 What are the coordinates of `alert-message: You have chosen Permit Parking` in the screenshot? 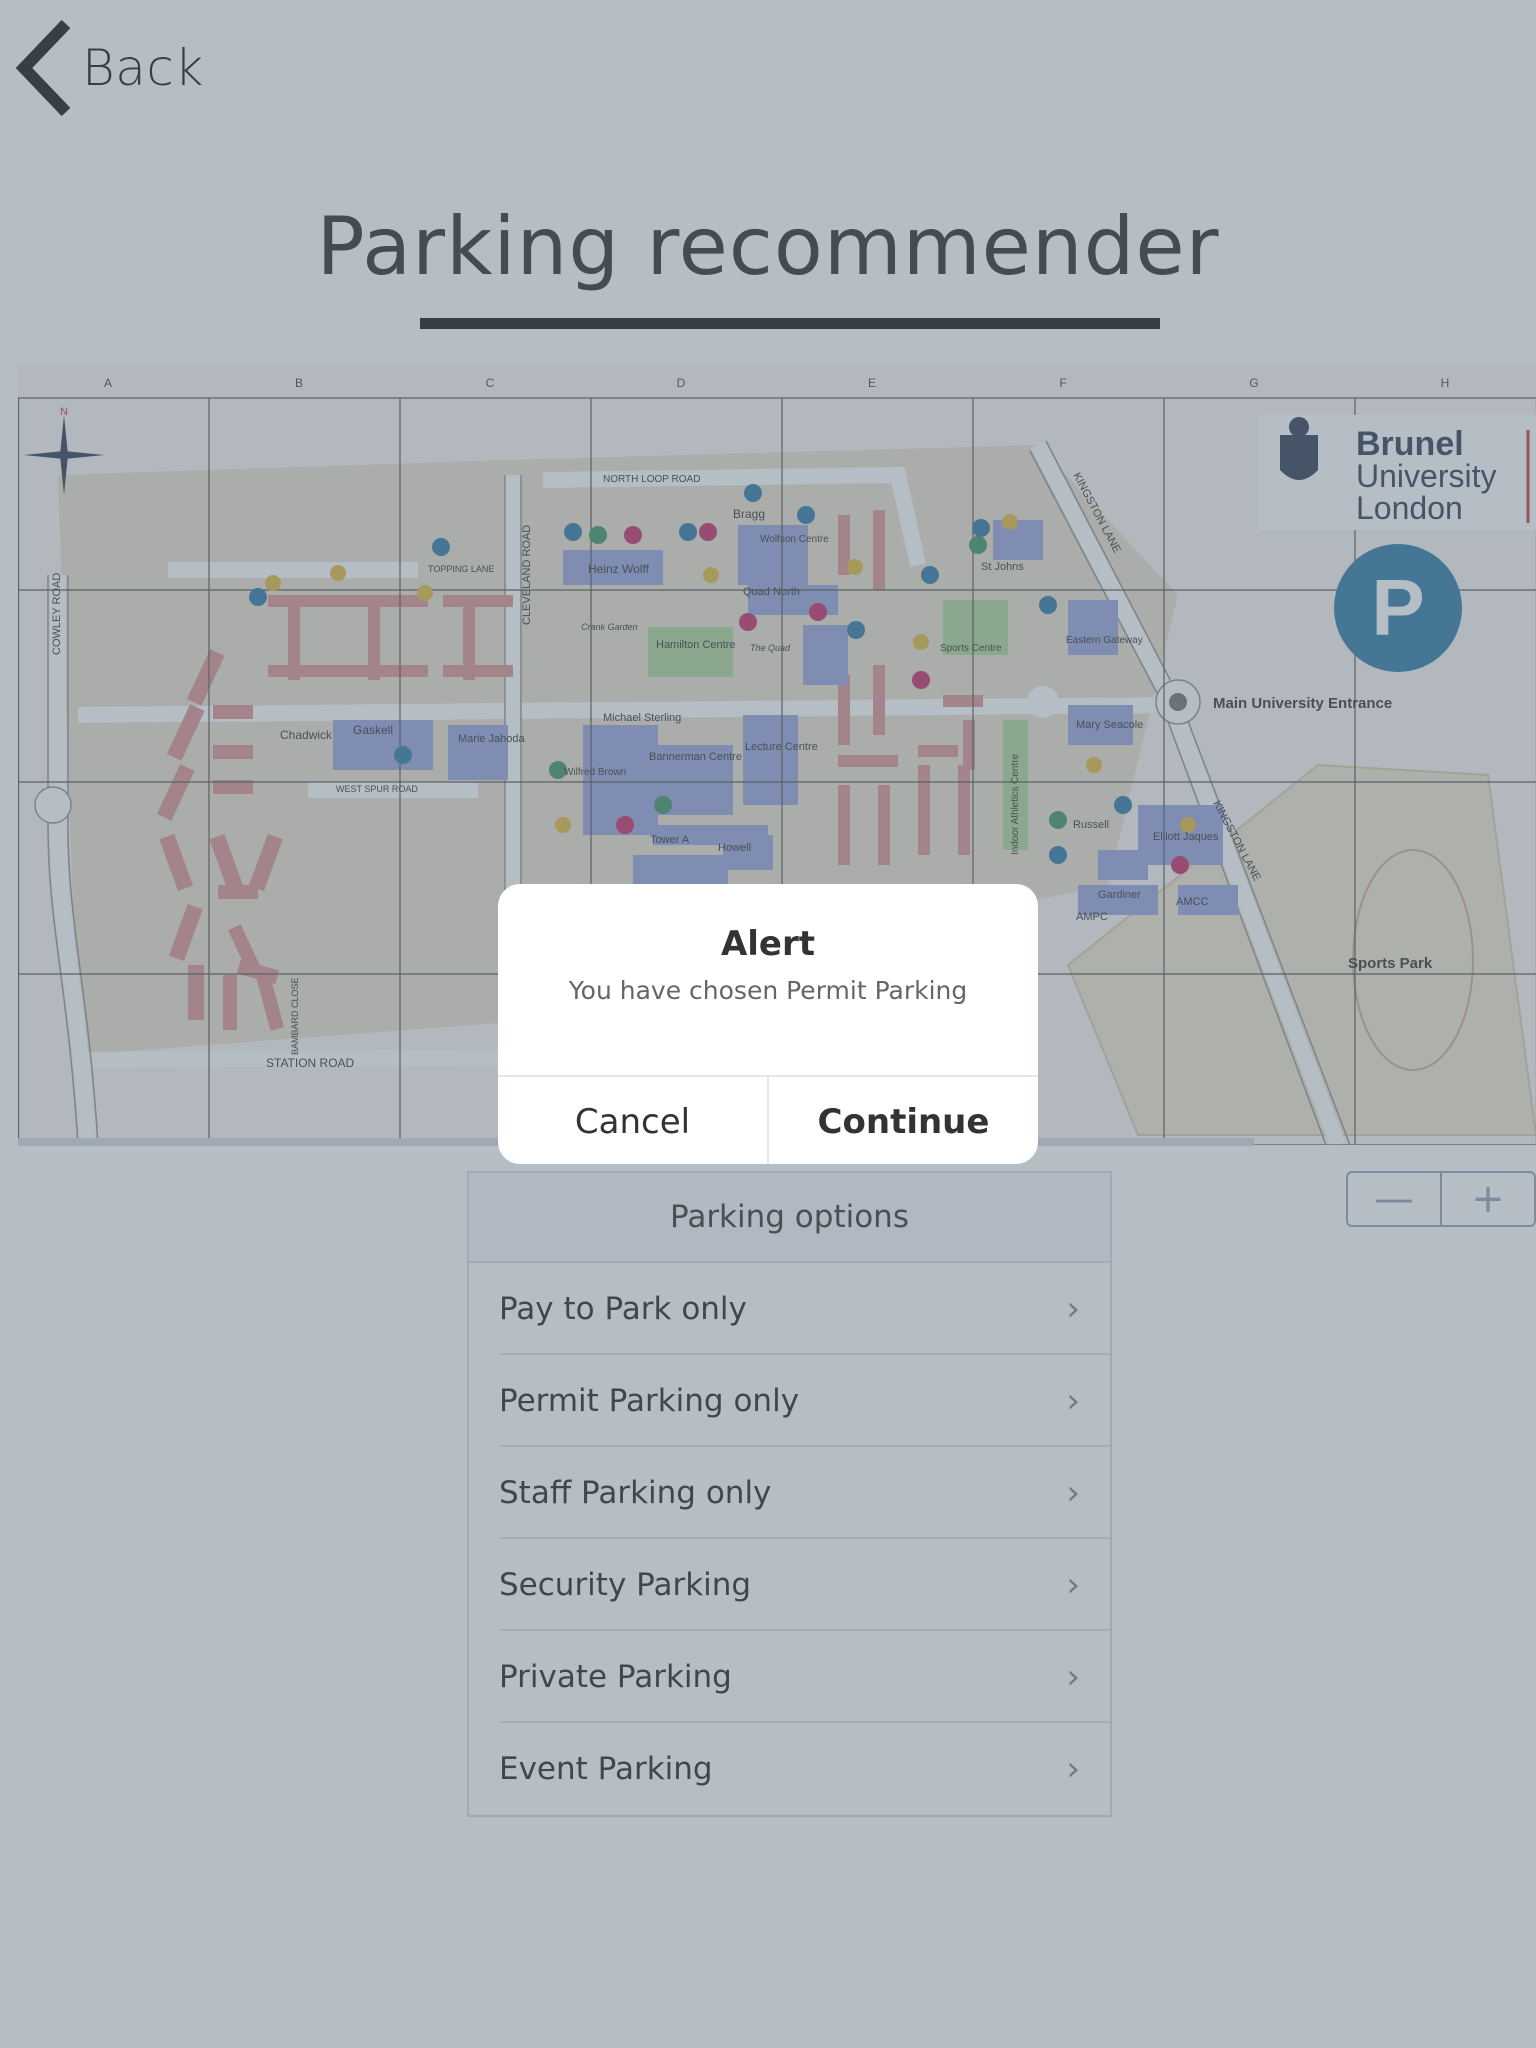 It's located at (768, 990).